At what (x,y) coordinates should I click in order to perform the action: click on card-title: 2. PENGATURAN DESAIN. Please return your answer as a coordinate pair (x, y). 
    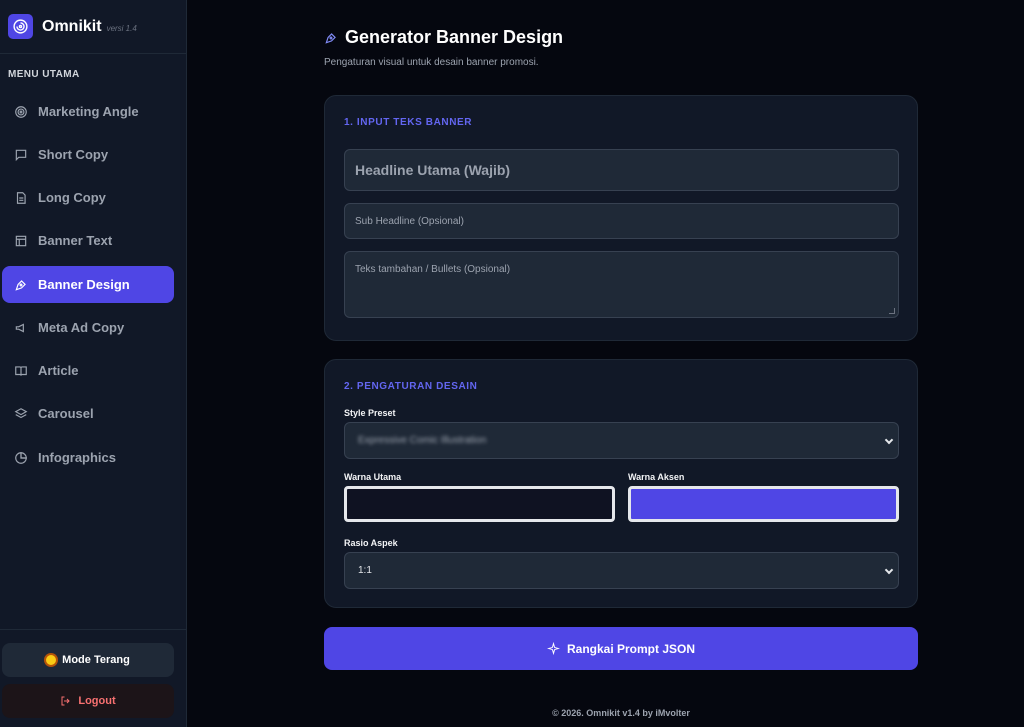
    Looking at the image, I should click on (411, 386).